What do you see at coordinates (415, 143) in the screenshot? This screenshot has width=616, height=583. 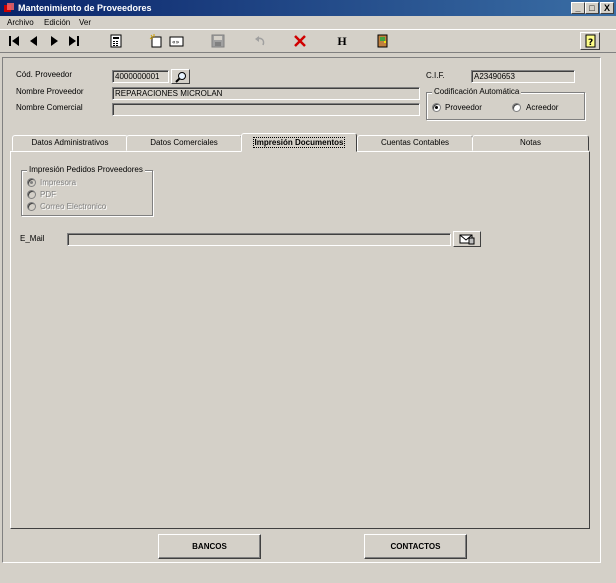 I see `tab-cuentas-contables: Cuentas Contables` at bounding box center [415, 143].